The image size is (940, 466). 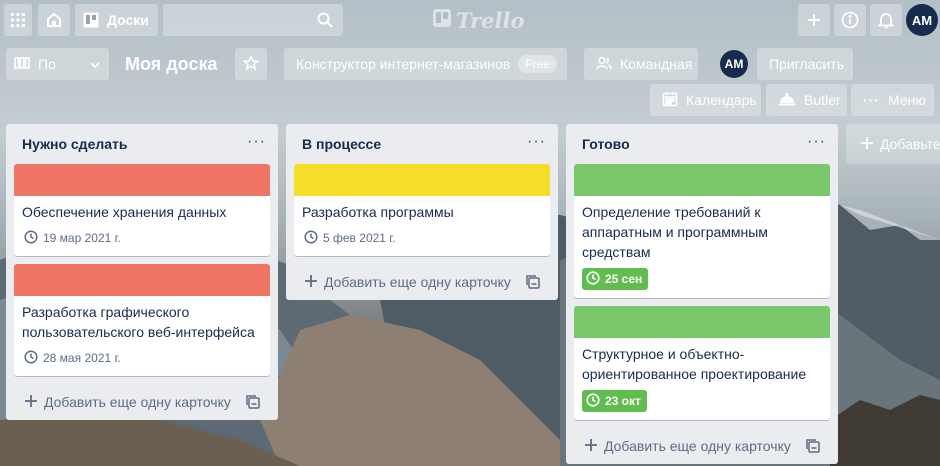 I want to click on create-button, so click(x=814, y=20).